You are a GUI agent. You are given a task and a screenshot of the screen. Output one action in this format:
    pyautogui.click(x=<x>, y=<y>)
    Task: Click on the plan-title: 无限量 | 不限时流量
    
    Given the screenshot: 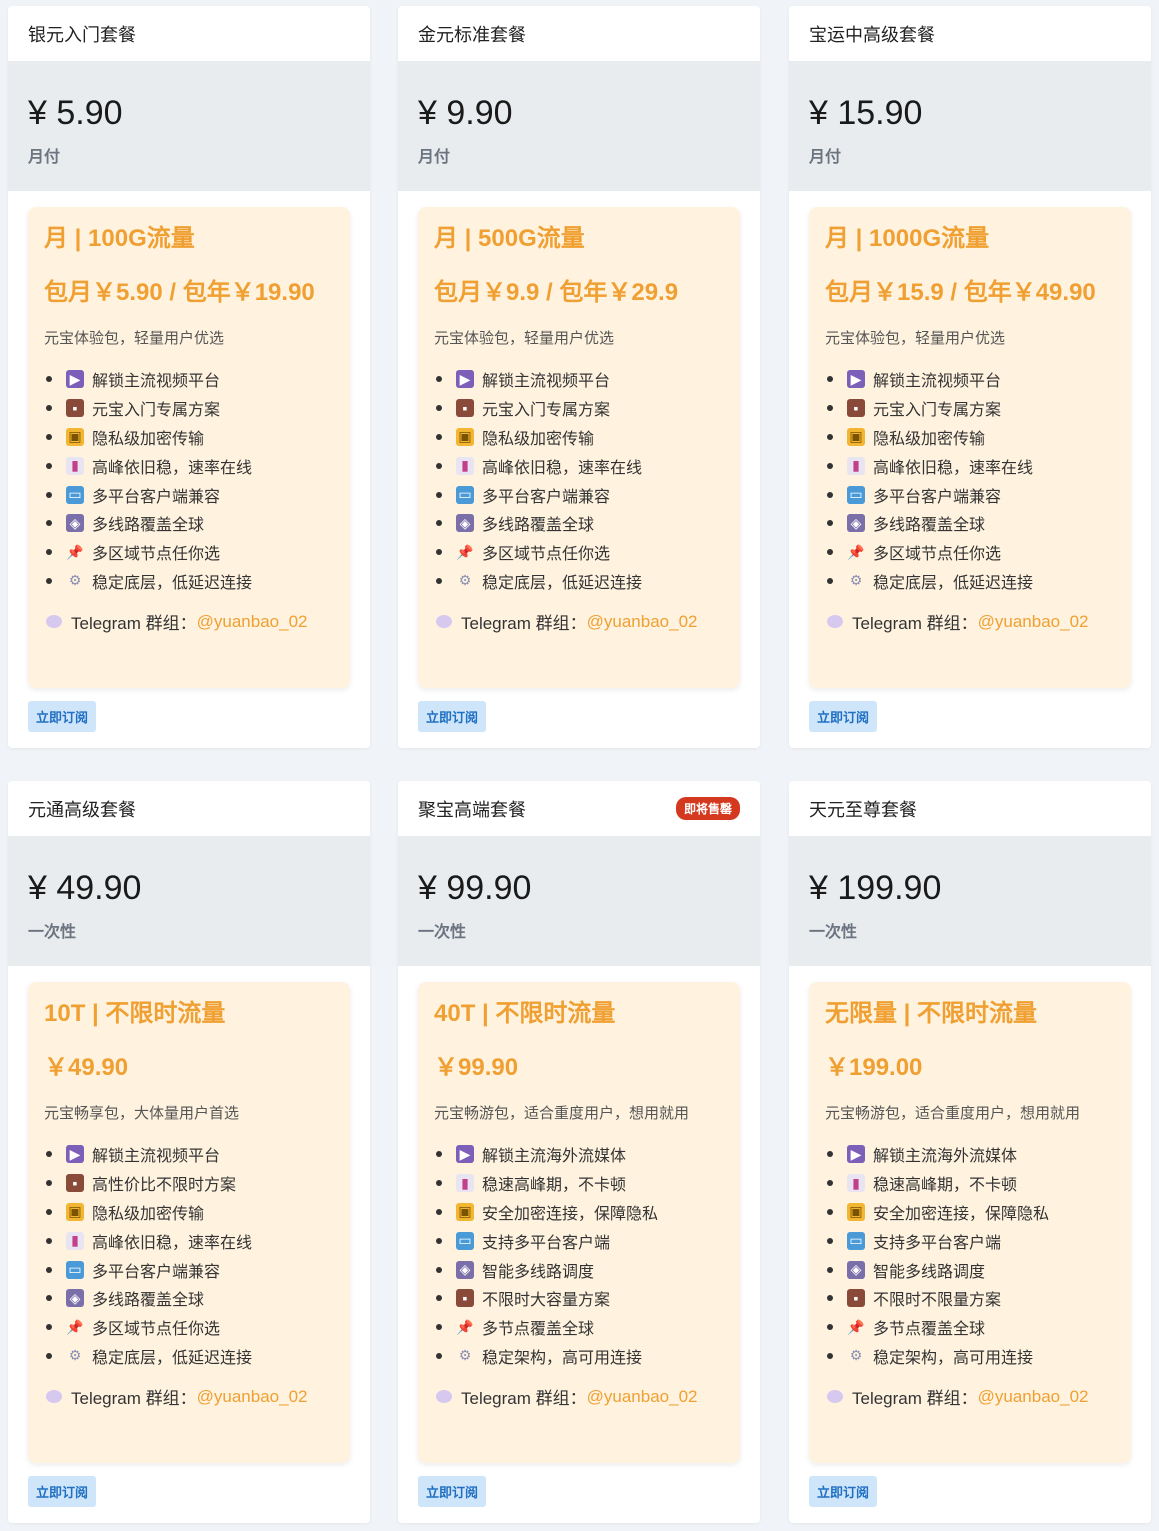 What is the action you would take?
    pyautogui.click(x=931, y=1013)
    